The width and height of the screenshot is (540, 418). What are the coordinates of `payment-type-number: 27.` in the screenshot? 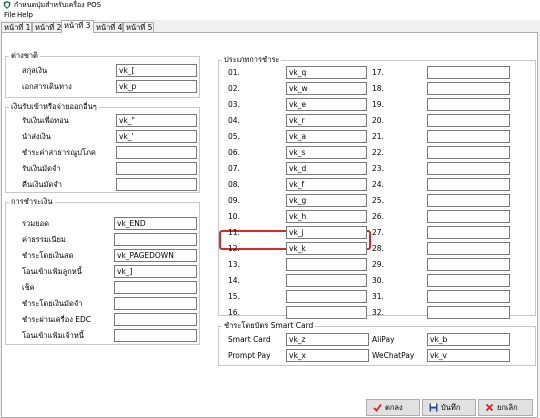 It's located at (378, 232).